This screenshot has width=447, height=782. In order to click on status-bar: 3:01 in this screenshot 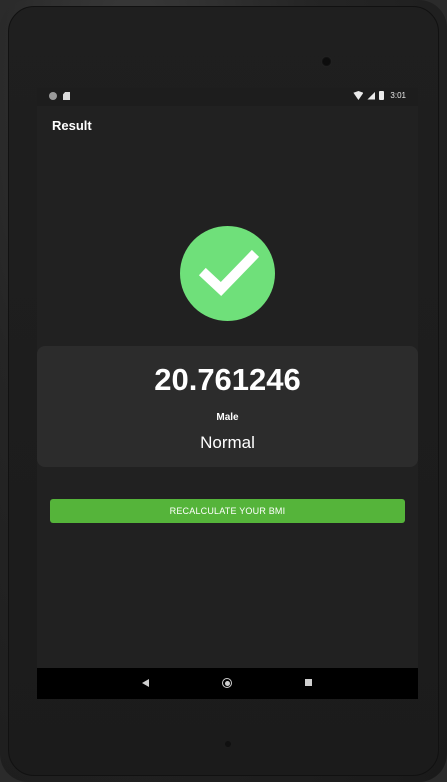, I will do `click(227, 97)`.